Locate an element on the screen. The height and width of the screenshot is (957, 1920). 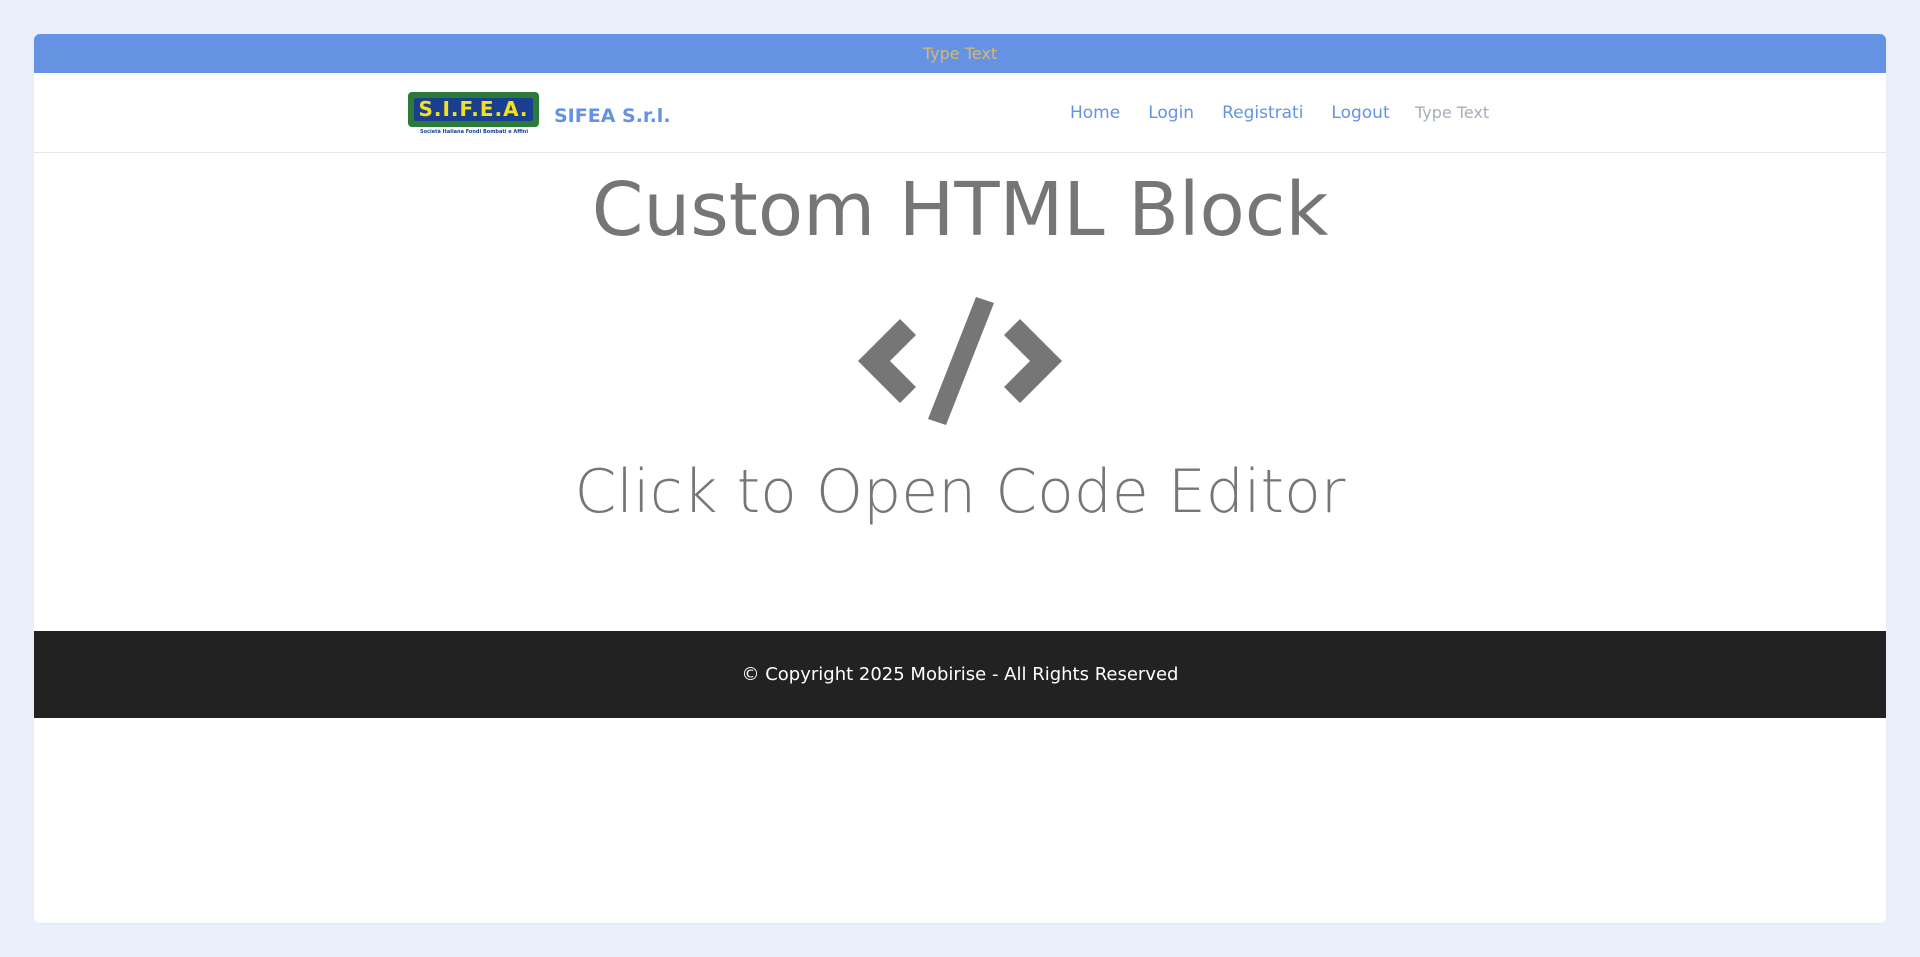
announcement-text: Type Text is located at coordinates (960, 53).